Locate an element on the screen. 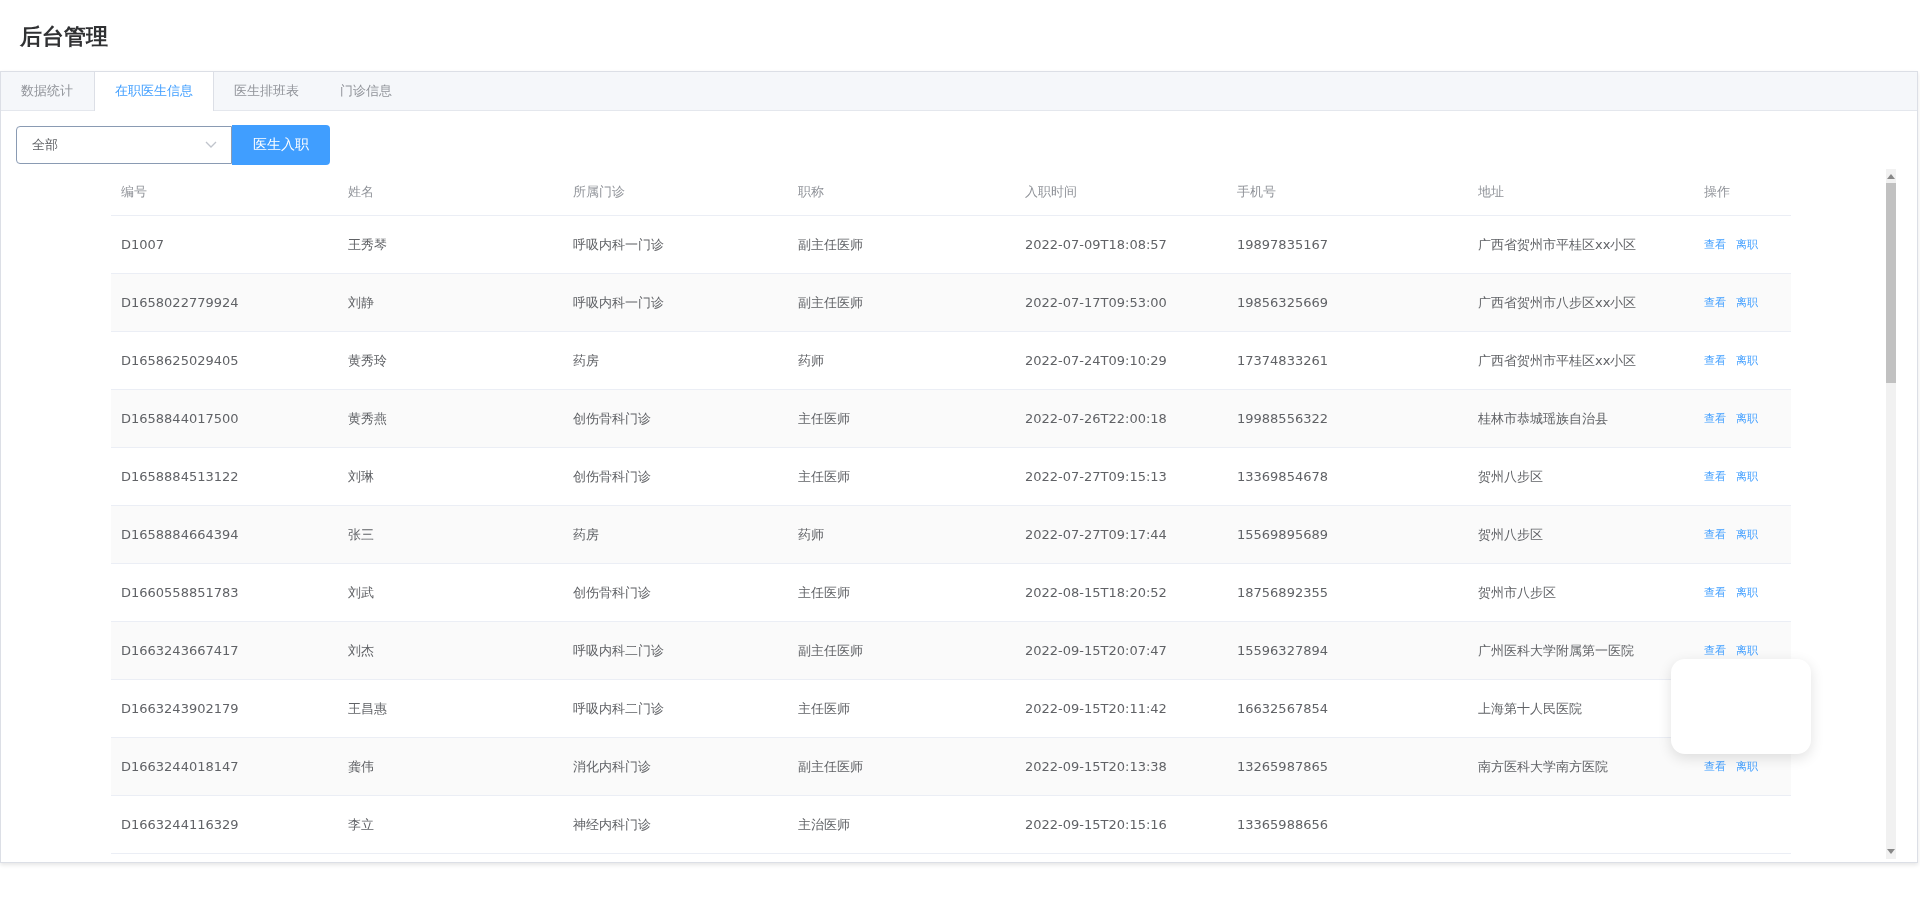 This screenshot has height=910, width=1920. scroll-down-icon is located at coordinates (1891, 852).